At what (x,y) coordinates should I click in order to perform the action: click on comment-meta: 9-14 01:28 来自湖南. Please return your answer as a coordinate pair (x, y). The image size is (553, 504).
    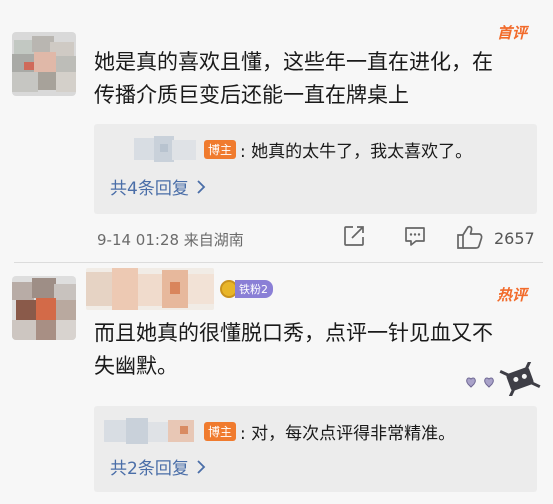
    Looking at the image, I should click on (170, 240).